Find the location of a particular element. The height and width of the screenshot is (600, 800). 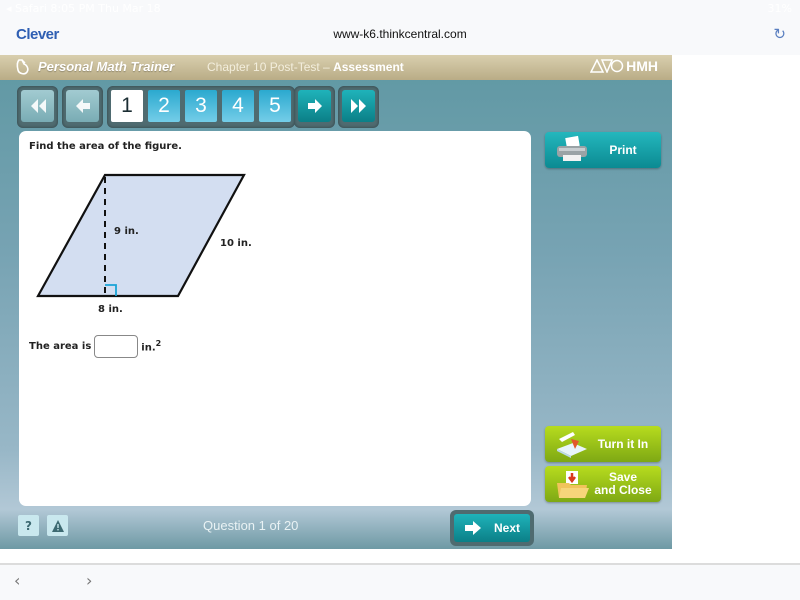

next-question-nav-button is located at coordinates (314, 106).